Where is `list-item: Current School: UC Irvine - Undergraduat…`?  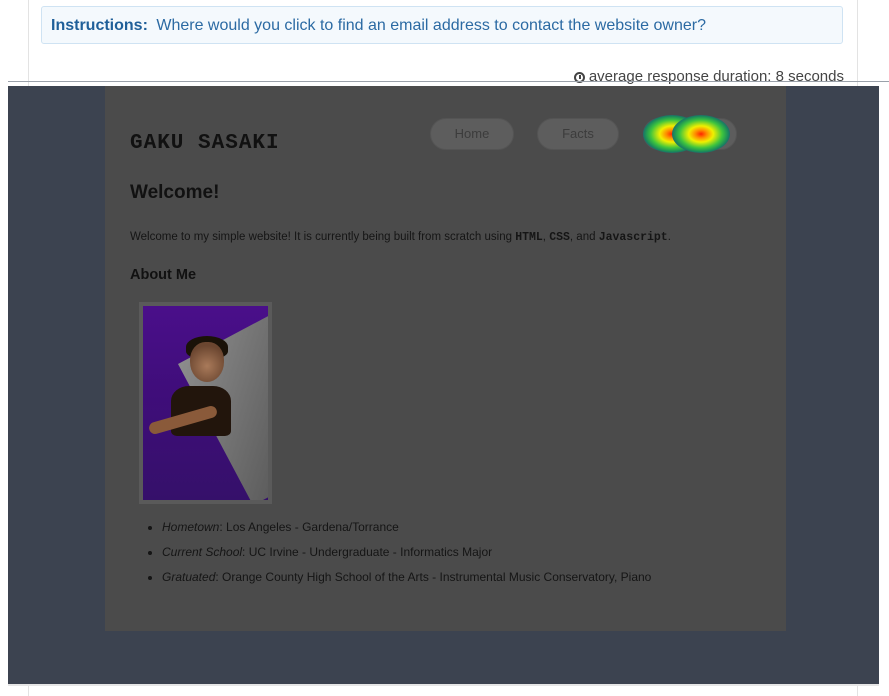
list-item: Current School: UC Irvine - Undergraduat… is located at coordinates (406, 556).